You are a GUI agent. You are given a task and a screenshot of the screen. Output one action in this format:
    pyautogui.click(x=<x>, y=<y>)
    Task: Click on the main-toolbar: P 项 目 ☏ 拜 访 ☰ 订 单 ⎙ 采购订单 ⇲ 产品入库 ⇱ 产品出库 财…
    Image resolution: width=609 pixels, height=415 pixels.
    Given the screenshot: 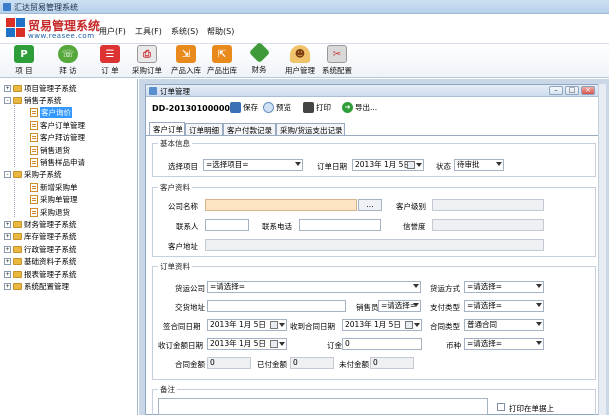 What is the action you would take?
    pyautogui.click(x=304, y=59)
    